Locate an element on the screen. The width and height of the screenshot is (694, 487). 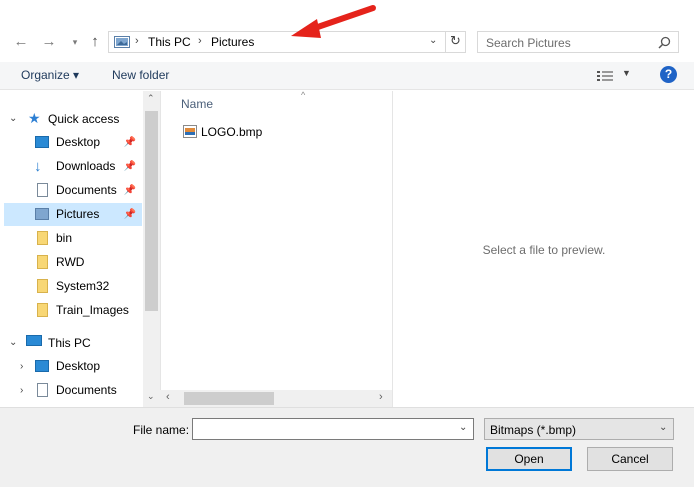
sidebar-item-label: Train_Images is located at coordinates (92, 310).